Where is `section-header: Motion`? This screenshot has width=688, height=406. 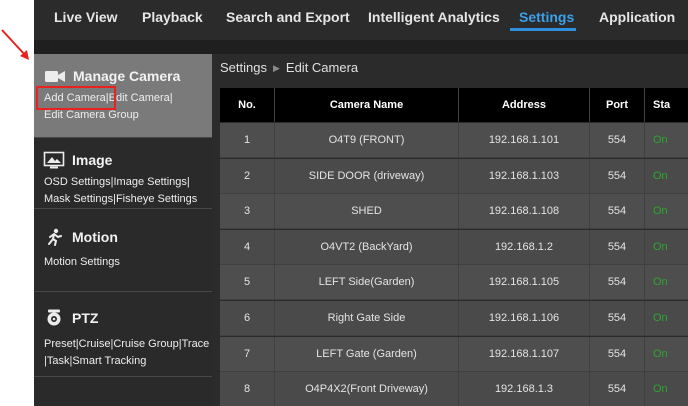
section-header: Motion is located at coordinates (80, 237).